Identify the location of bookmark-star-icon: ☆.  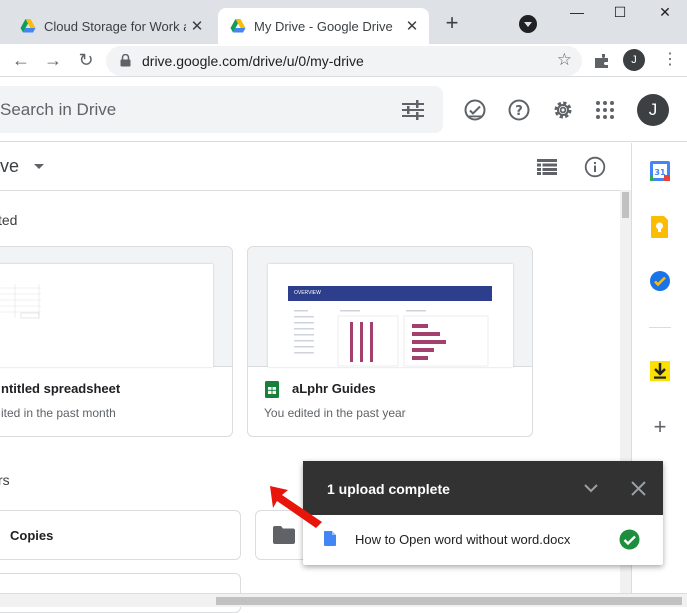
(564, 60).